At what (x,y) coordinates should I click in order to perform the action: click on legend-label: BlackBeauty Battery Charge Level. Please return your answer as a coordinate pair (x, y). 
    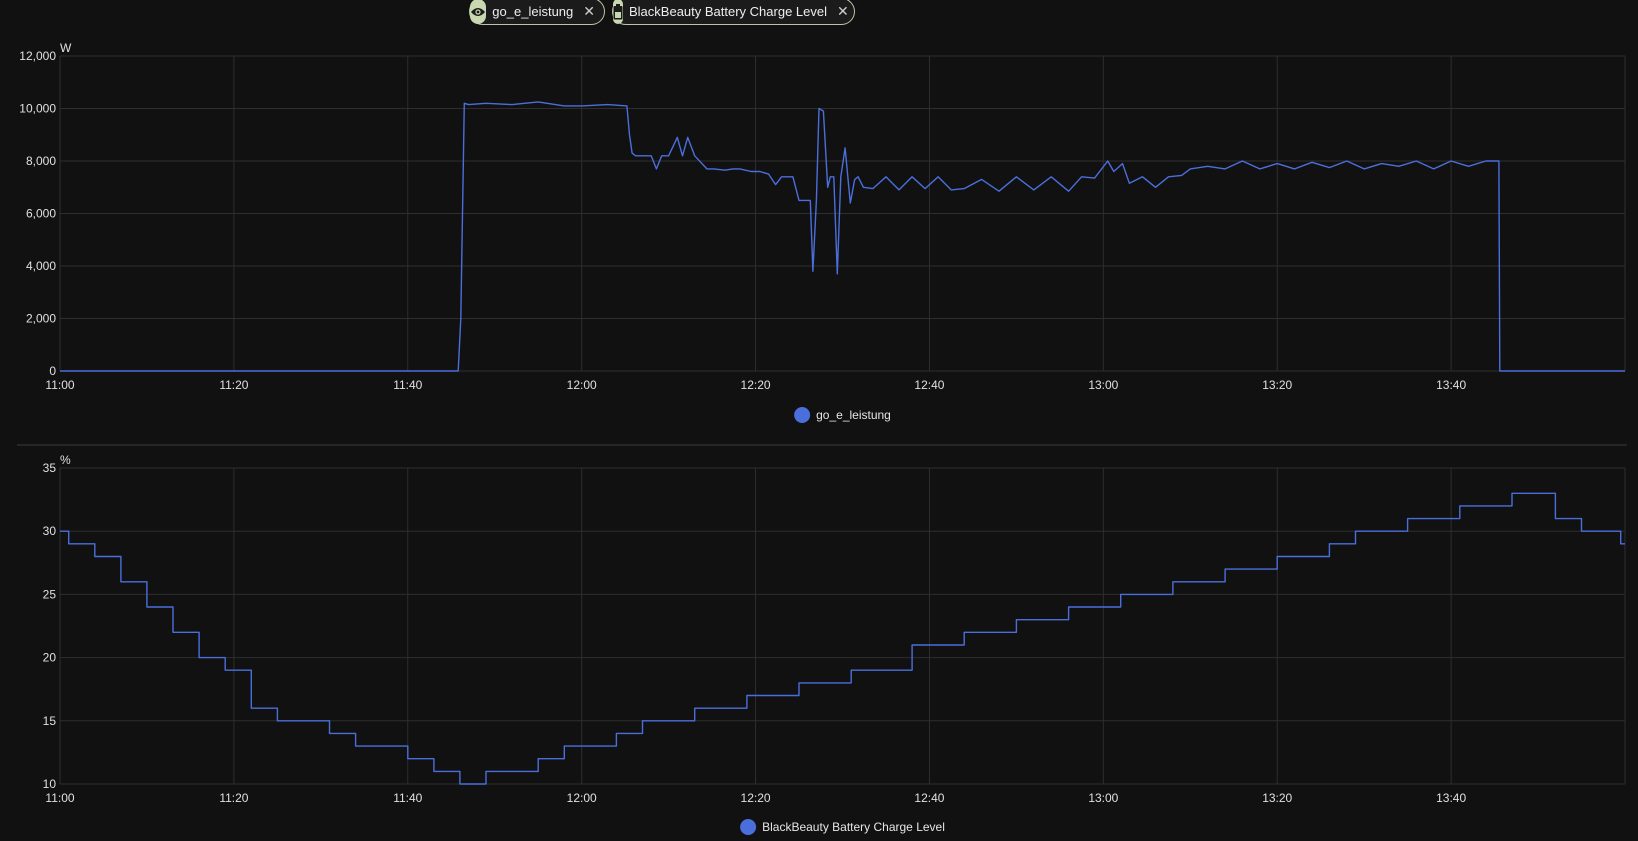
    Looking at the image, I should click on (853, 827).